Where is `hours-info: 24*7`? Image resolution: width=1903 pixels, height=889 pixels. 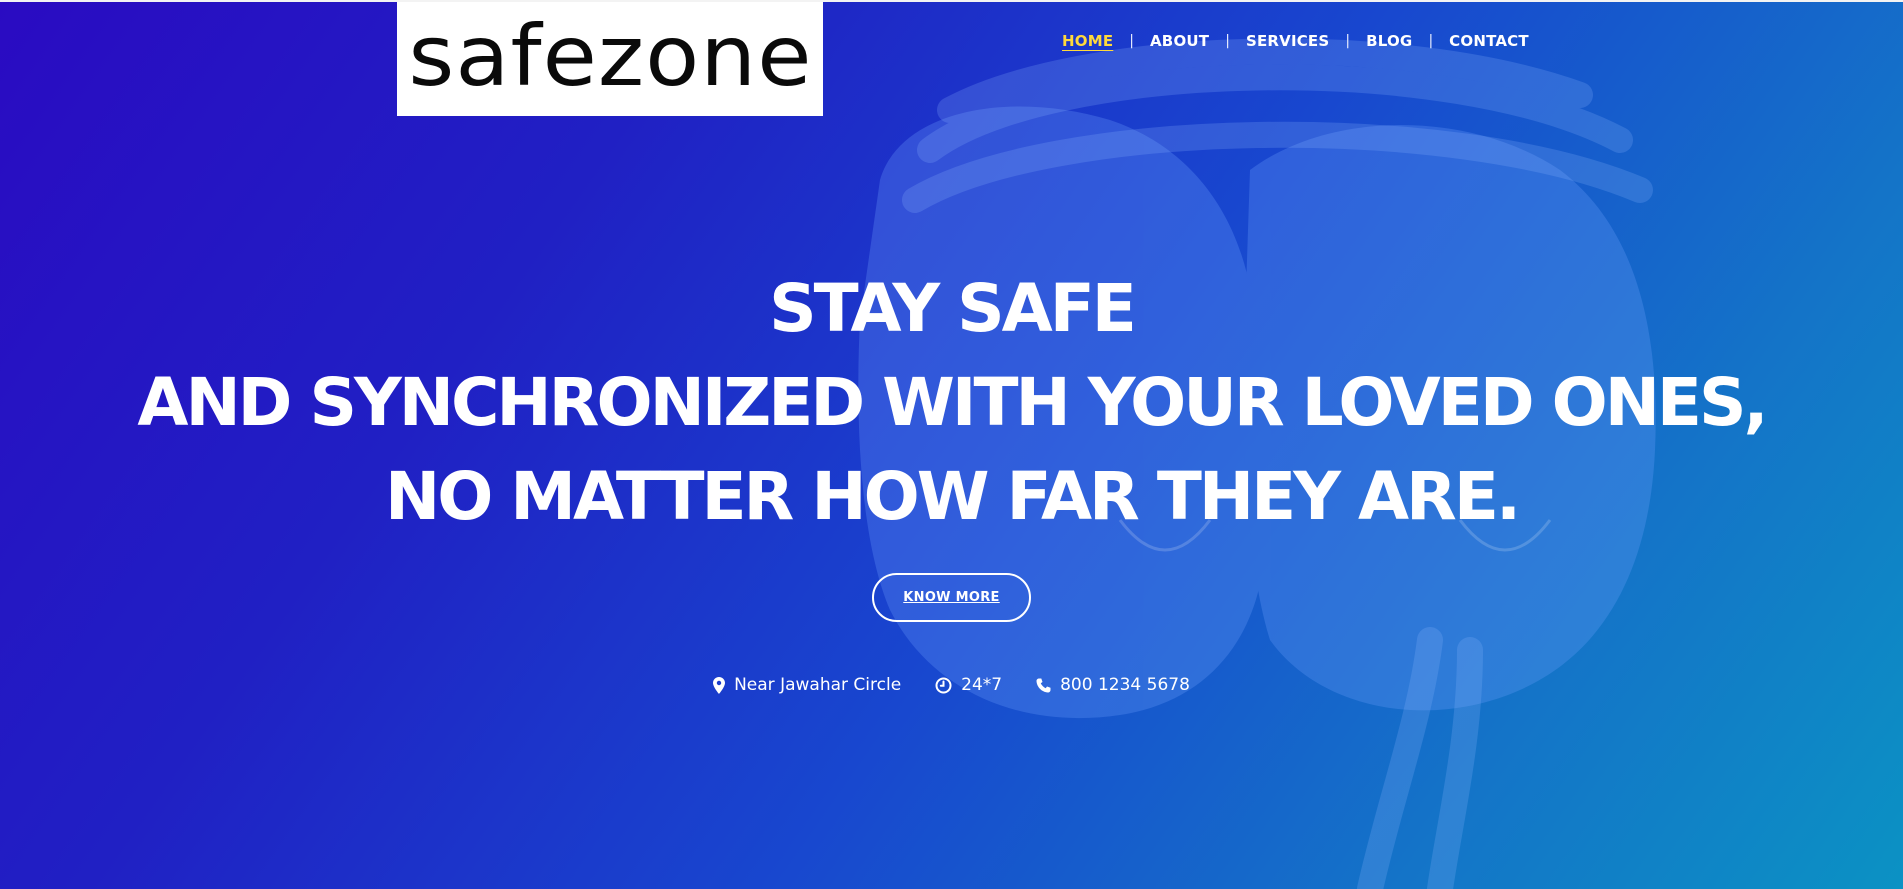 hours-info: 24*7 is located at coordinates (968, 685).